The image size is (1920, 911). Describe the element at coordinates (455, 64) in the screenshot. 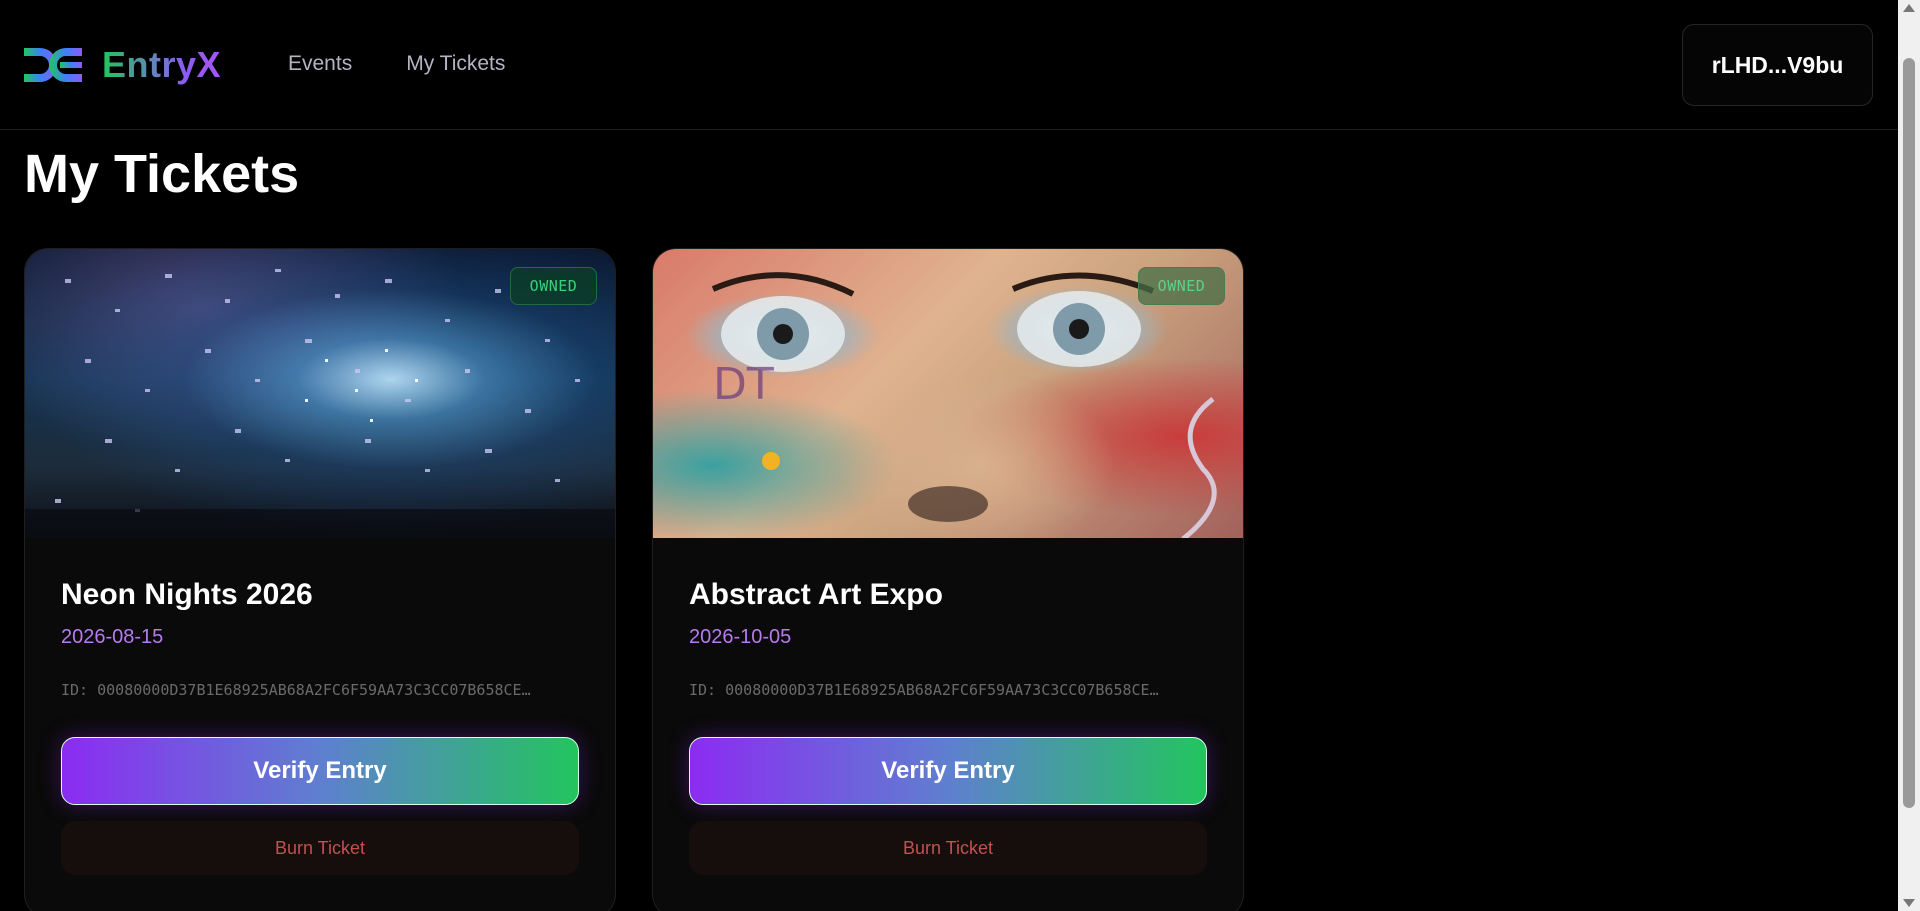

I see `nav-link-my-tickets: My Tickets` at that location.